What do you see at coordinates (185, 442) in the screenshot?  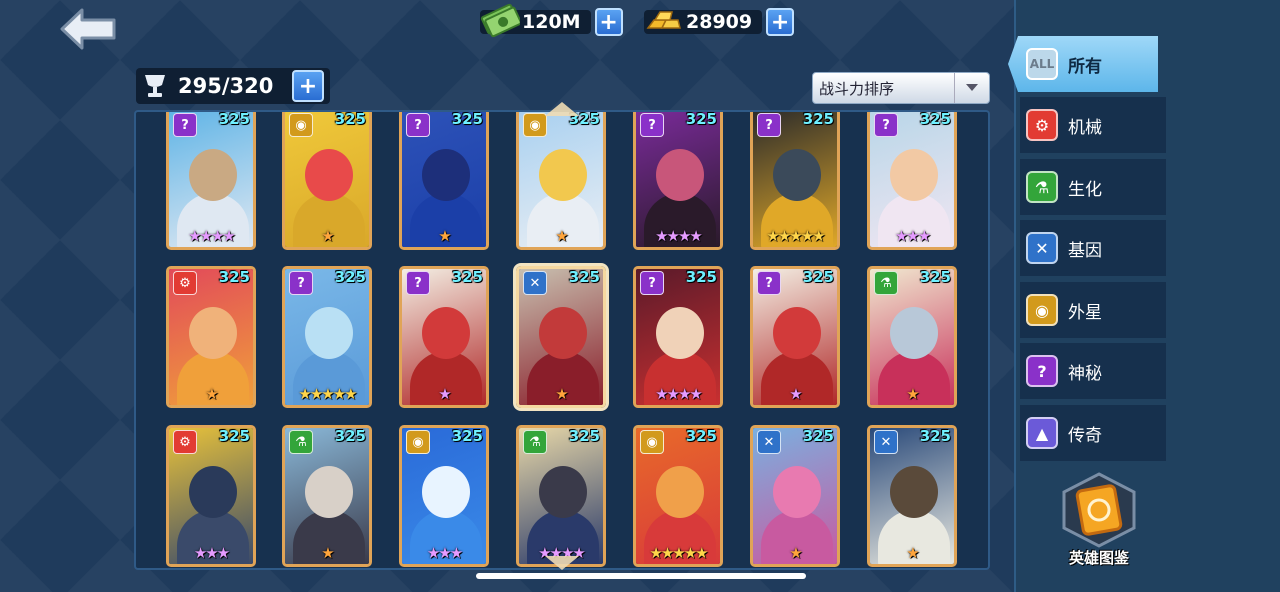 I see `hero-type-icon: ⚙` at bounding box center [185, 442].